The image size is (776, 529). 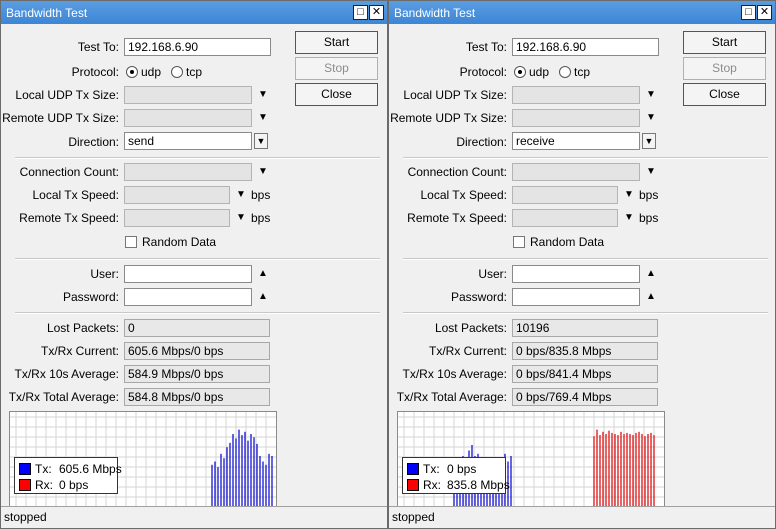 I want to click on lost-packets-value: 10196, so click(x=585, y=328).